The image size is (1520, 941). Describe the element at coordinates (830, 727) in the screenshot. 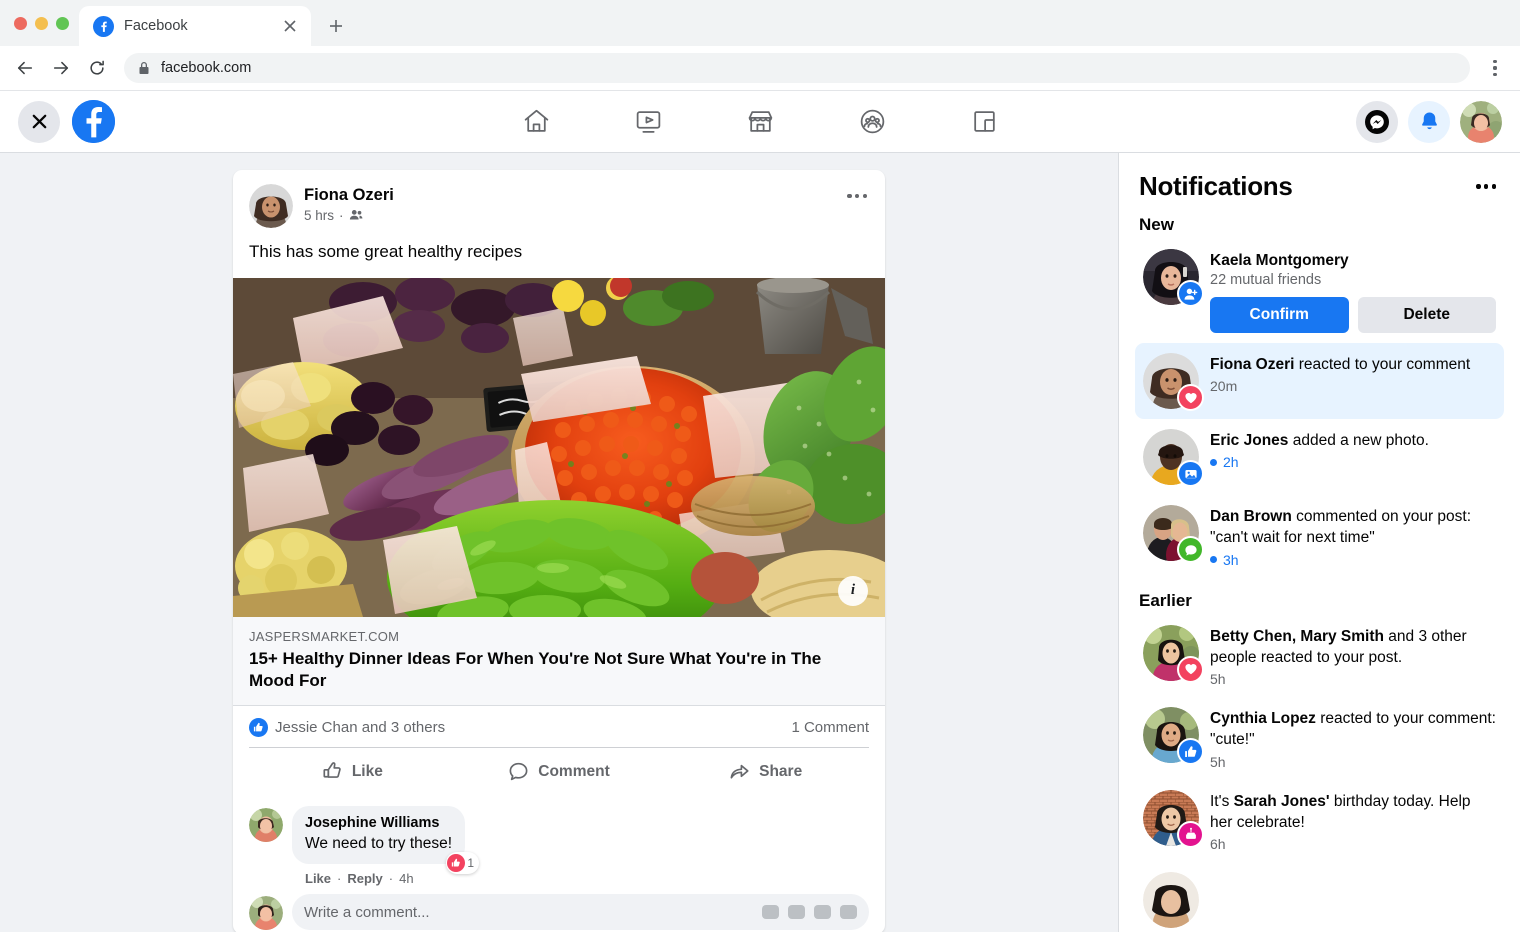

I see `comment-count: 1 Comment` at that location.